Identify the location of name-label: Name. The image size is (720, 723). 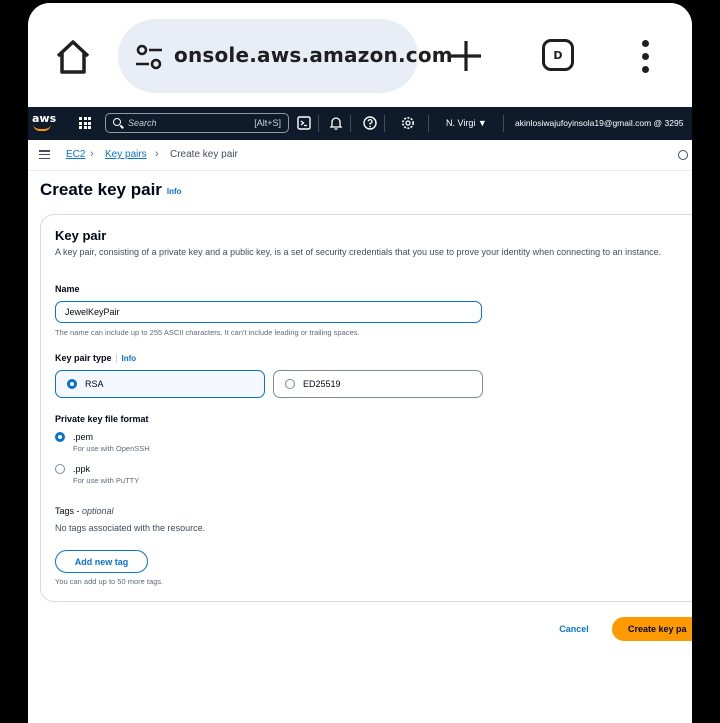
(67, 289).